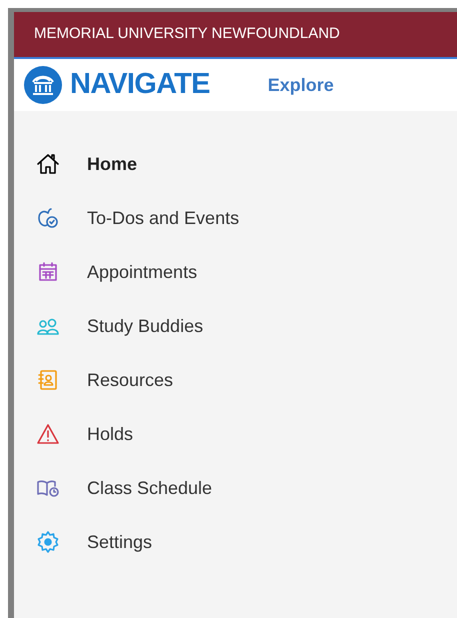  I want to click on navigate-logo: NAVIGATE, so click(140, 84).